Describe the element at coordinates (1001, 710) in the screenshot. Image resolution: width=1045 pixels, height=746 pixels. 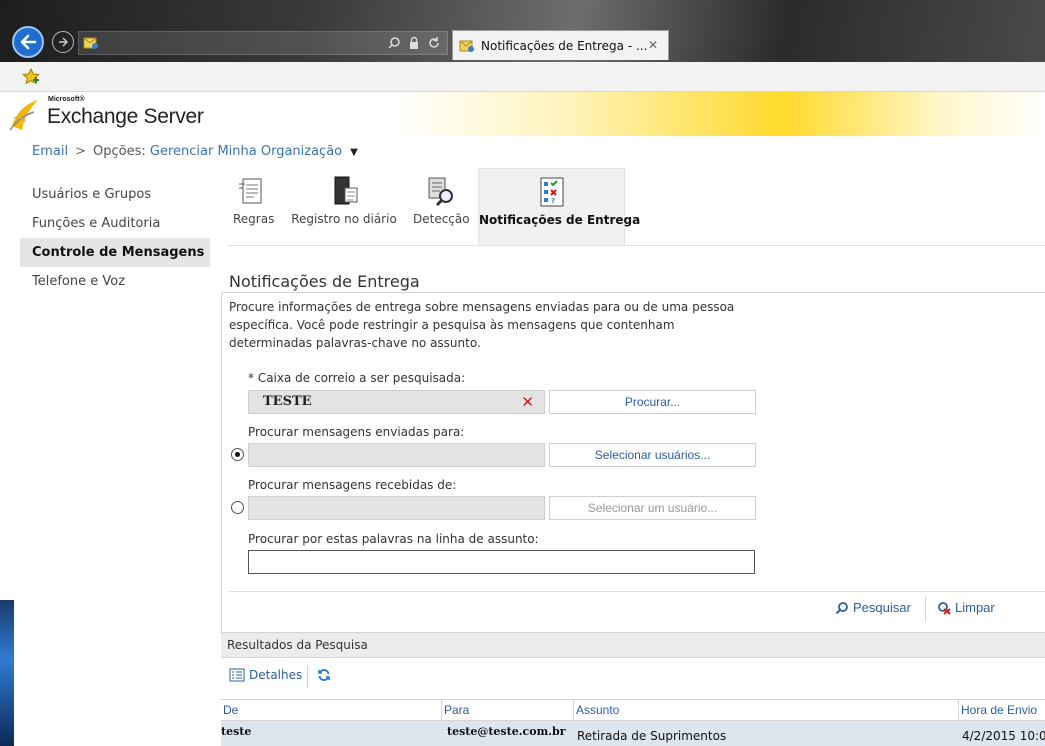
I see `column-header-sent-time: Hora de Envio` at that location.